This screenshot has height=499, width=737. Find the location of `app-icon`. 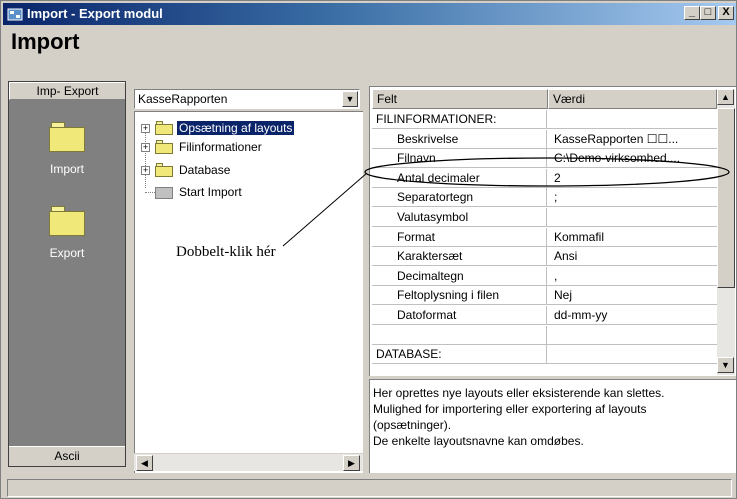

app-icon is located at coordinates (15, 14).